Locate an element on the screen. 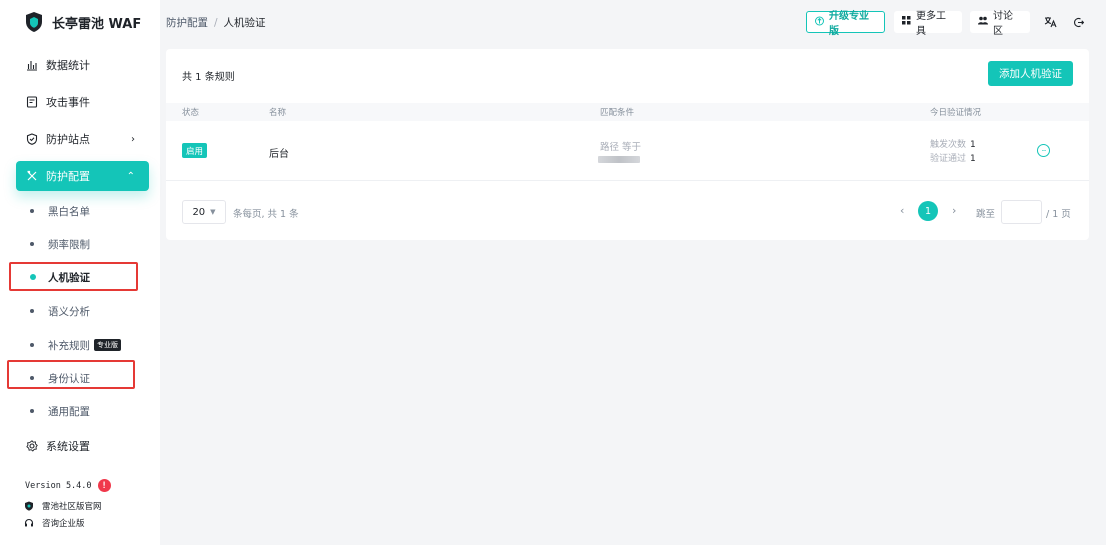  sub-item-blacklist-whitelist: 黑白名单 is located at coordinates (60, 211).